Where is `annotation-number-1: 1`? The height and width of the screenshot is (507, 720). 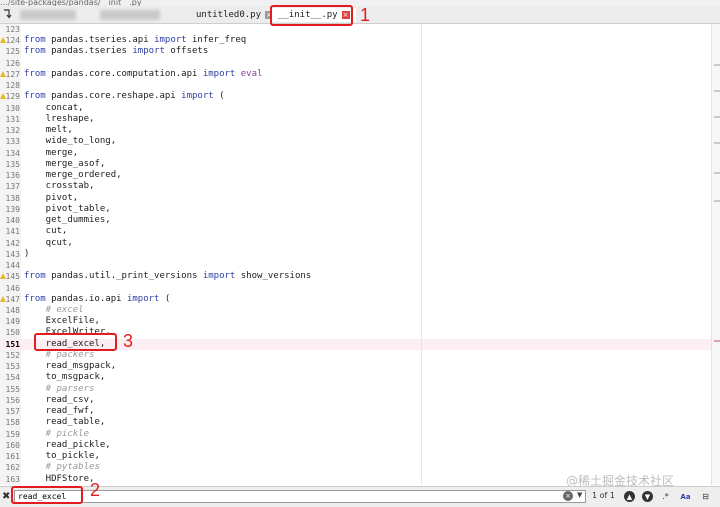
annotation-number-1: 1 is located at coordinates (365, 15).